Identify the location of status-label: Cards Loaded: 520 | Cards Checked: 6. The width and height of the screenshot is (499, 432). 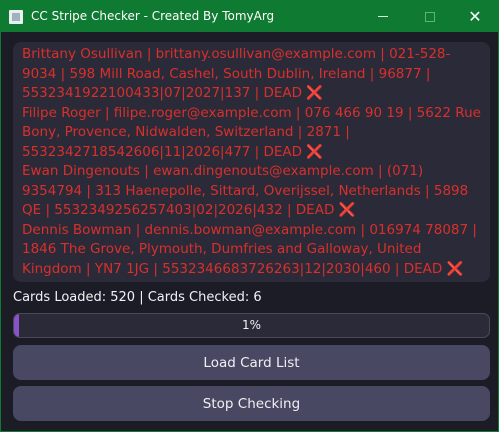
(137, 297).